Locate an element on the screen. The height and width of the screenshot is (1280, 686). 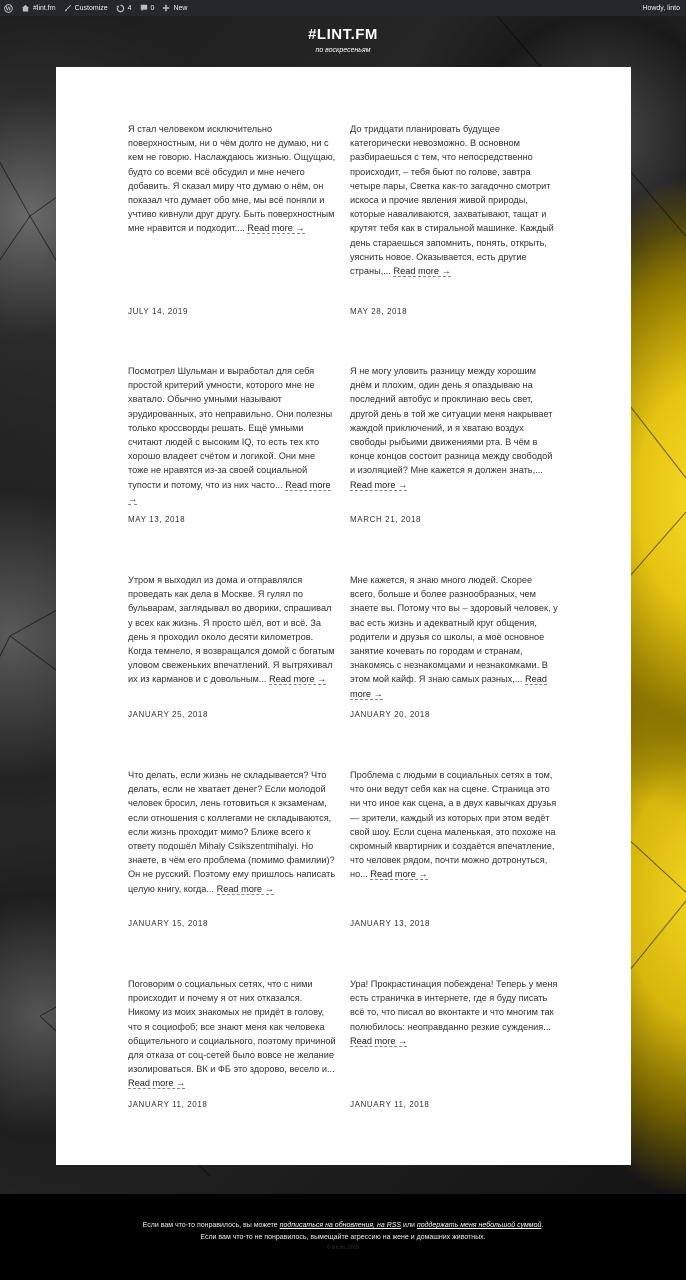
my-account-menu: Howdy, linto is located at coordinates (660, 8).